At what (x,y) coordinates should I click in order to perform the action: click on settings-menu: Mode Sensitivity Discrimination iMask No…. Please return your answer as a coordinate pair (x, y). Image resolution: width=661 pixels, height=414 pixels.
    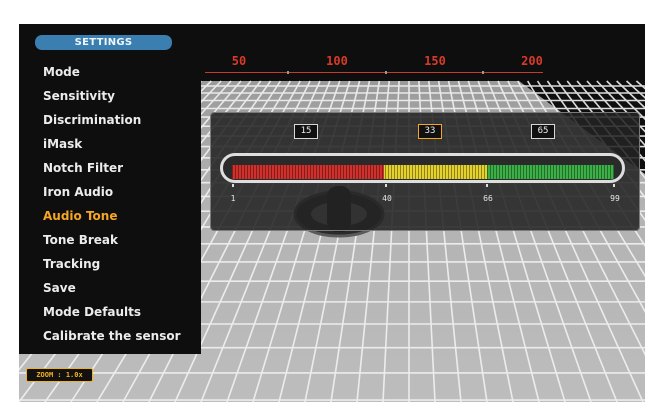
    Looking at the image, I should click on (112, 204).